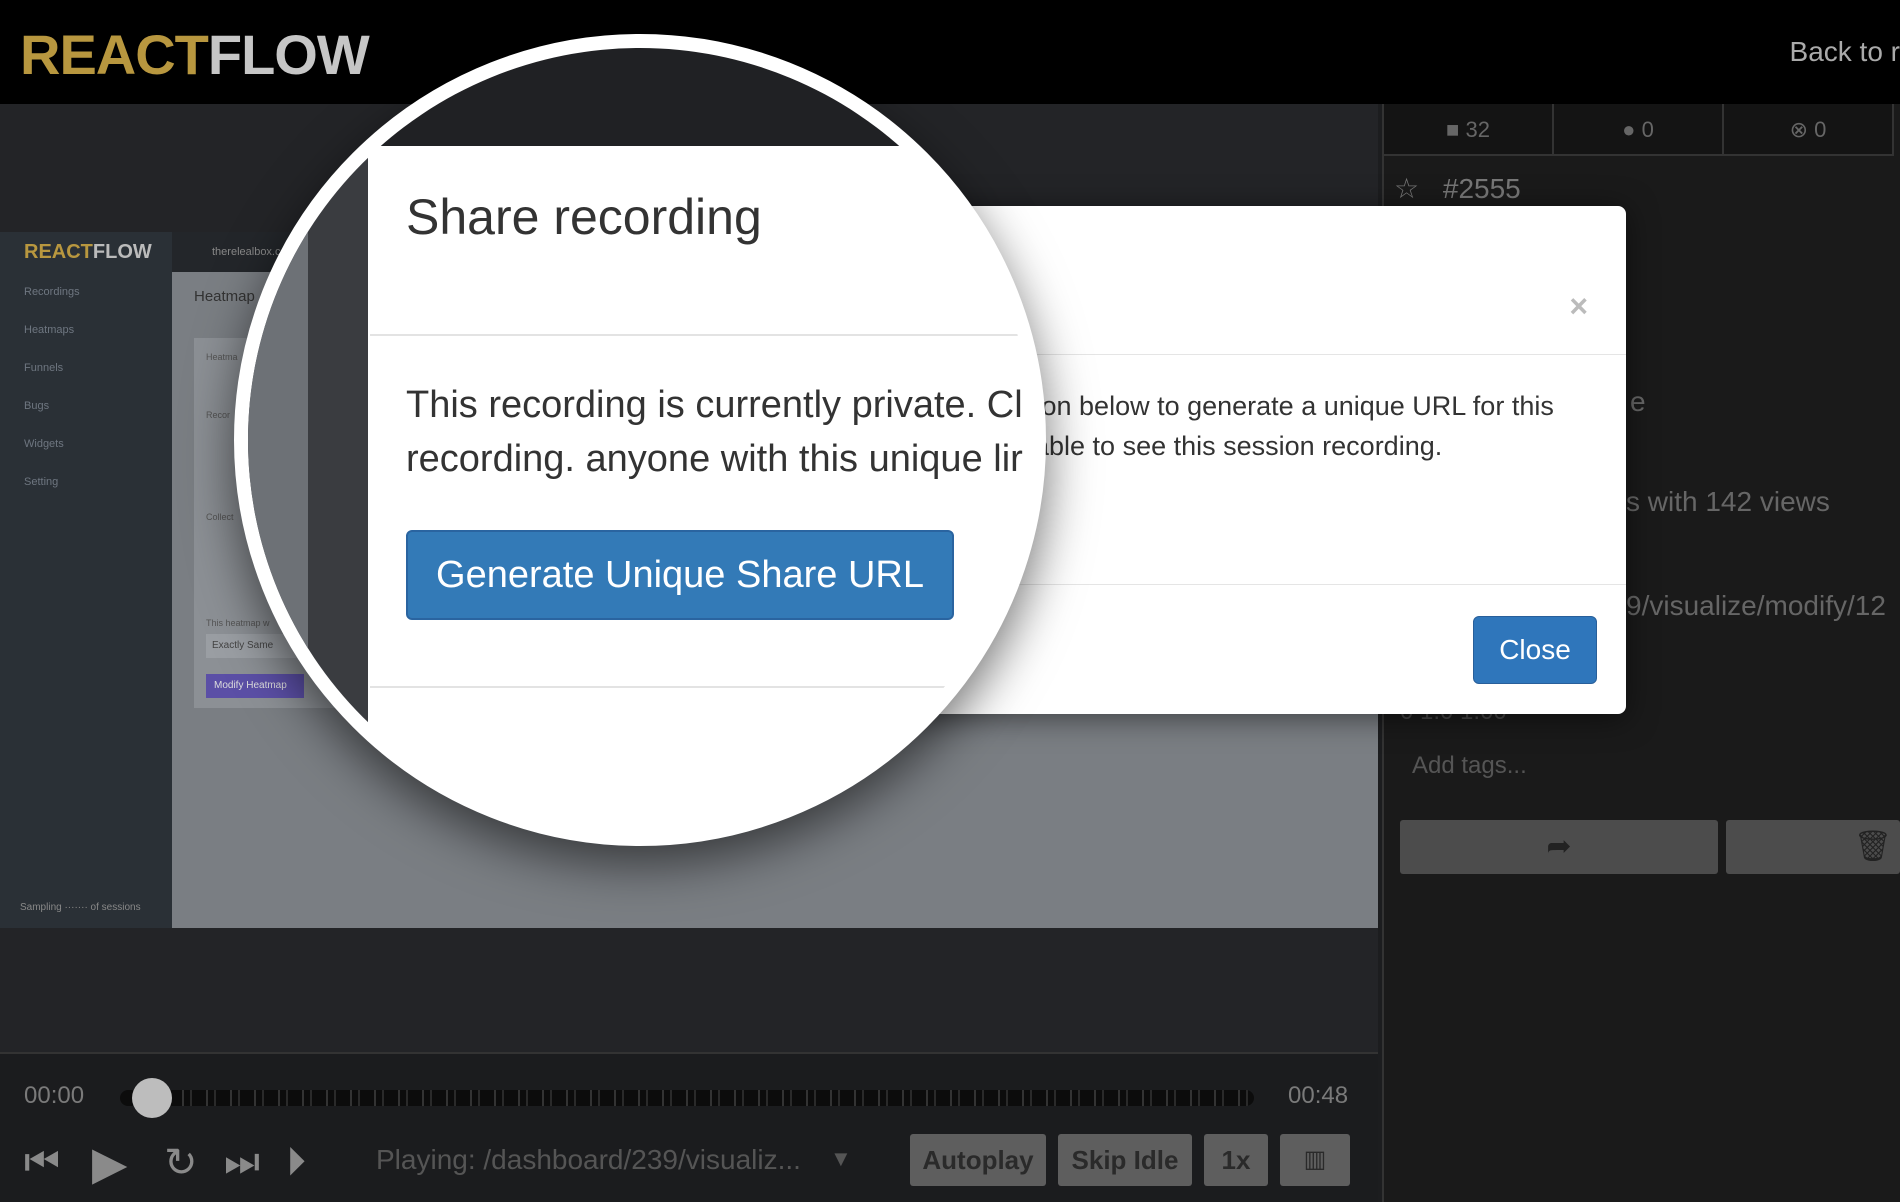  Describe the element at coordinates (44, 368) in the screenshot. I see `recording-nav-item: Funnels` at that location.